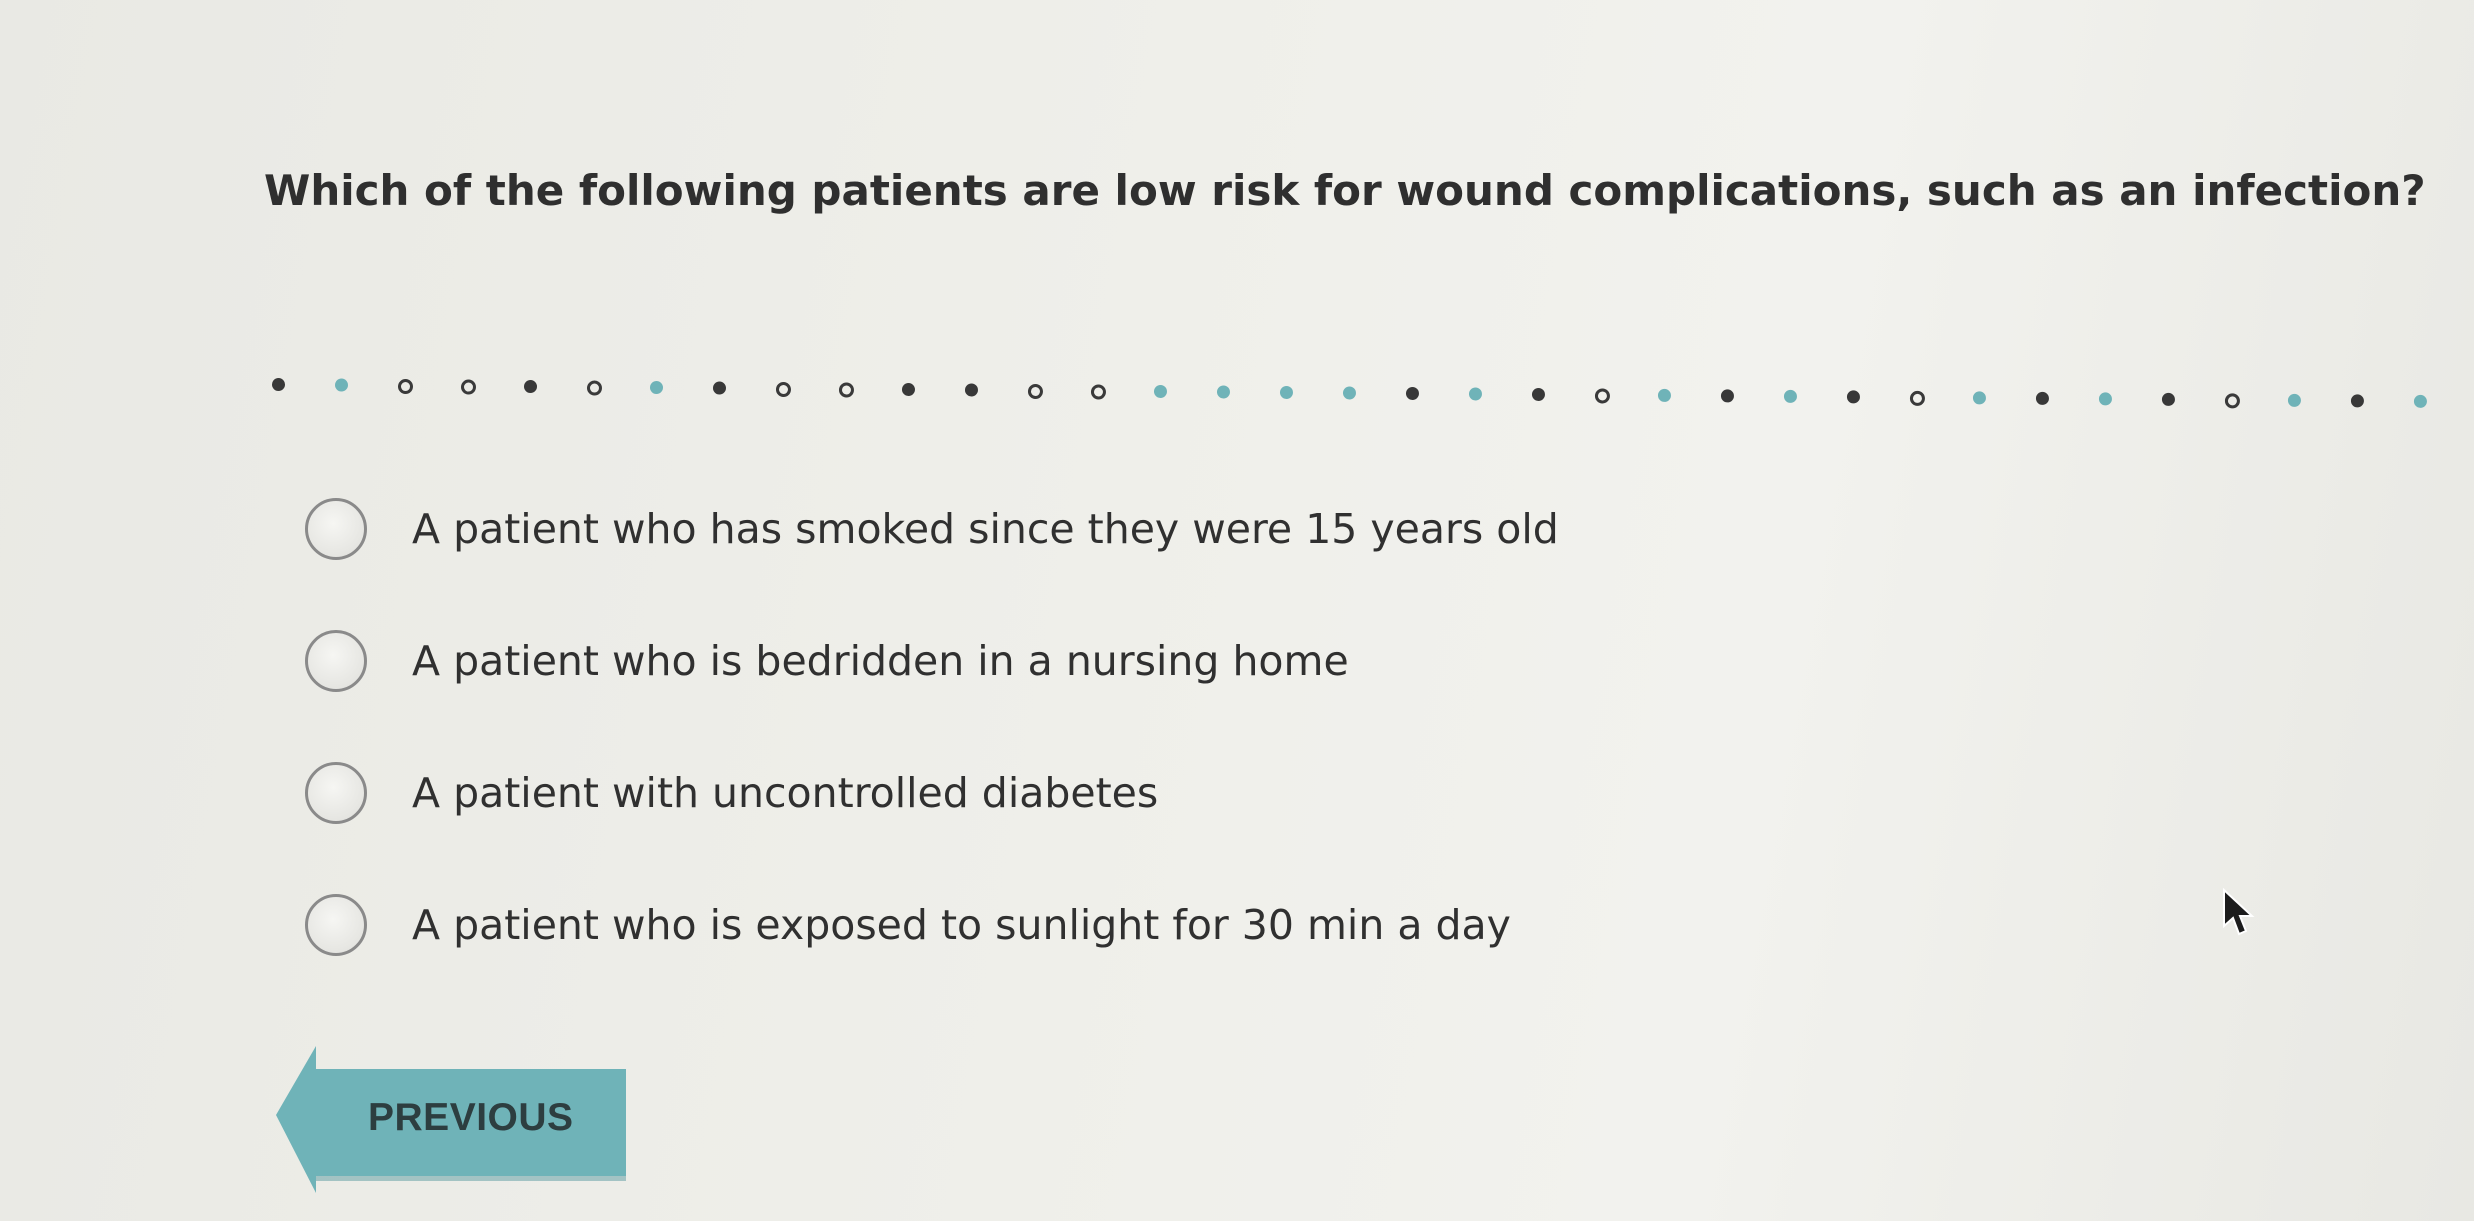 Image resolution: width=2474 pixels, height=1221 pixels. Describe the element at coordinates (471, 1117) in the screenshot. I see `previous-button-label: PREVIOUS` at that location.